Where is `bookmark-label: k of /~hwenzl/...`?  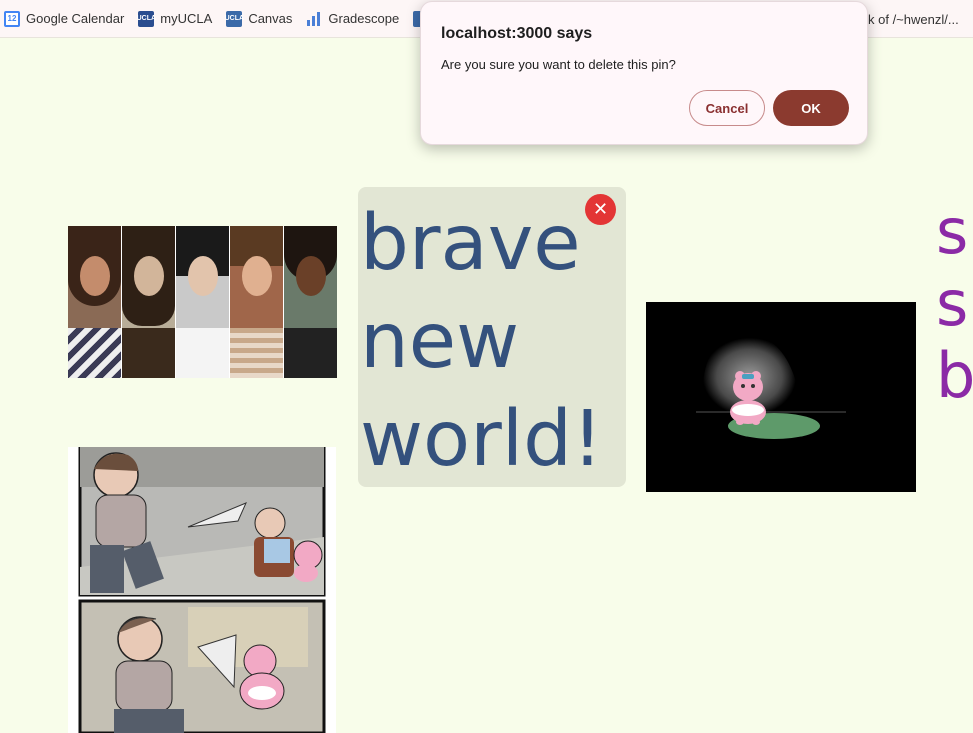 bookmark-label: k of /~hwenzl/... is located at coordinates (913, 19).